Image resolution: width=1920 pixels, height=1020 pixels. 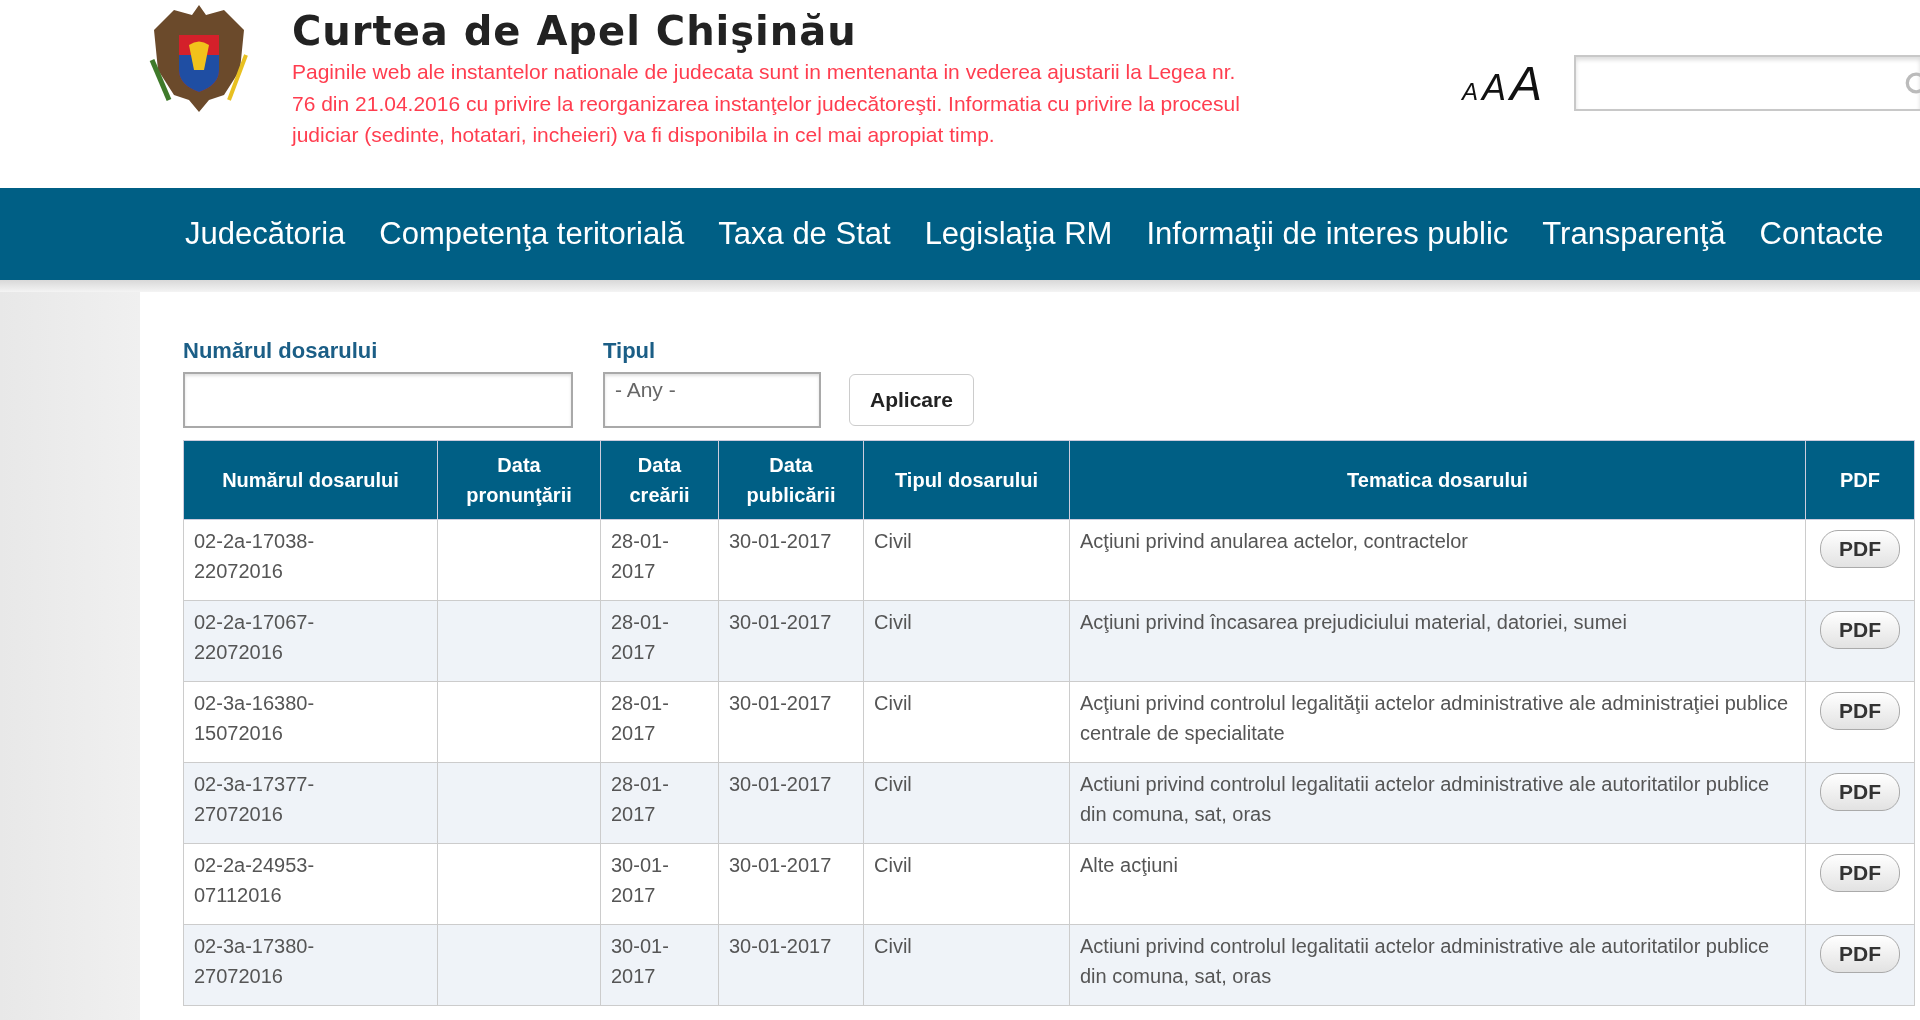 What do you see at coordinates (310, 480) in the screenshot?
I see `column-header: Numărul dosarului` at bounding box center [310, 480].